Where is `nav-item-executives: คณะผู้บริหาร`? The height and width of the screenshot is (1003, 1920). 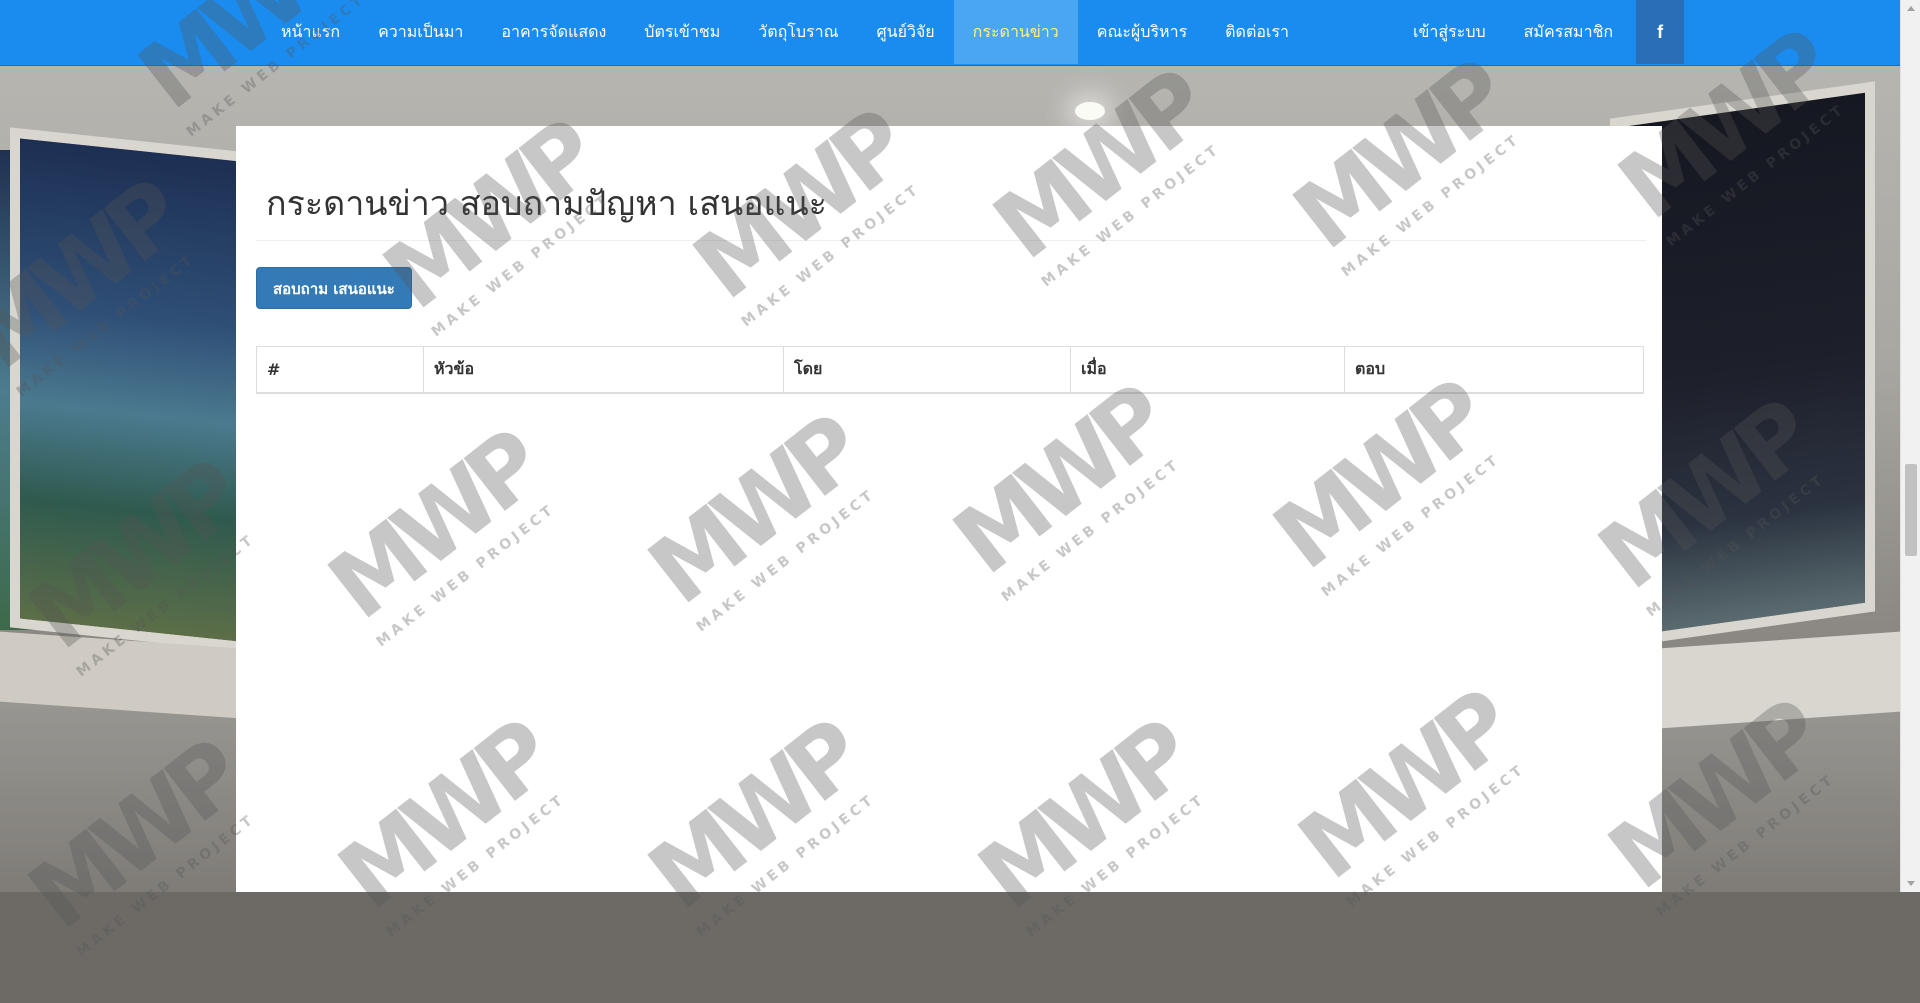 nav-item-executives: คณะผู้บริหาร is located at coordinates (1142, 32).